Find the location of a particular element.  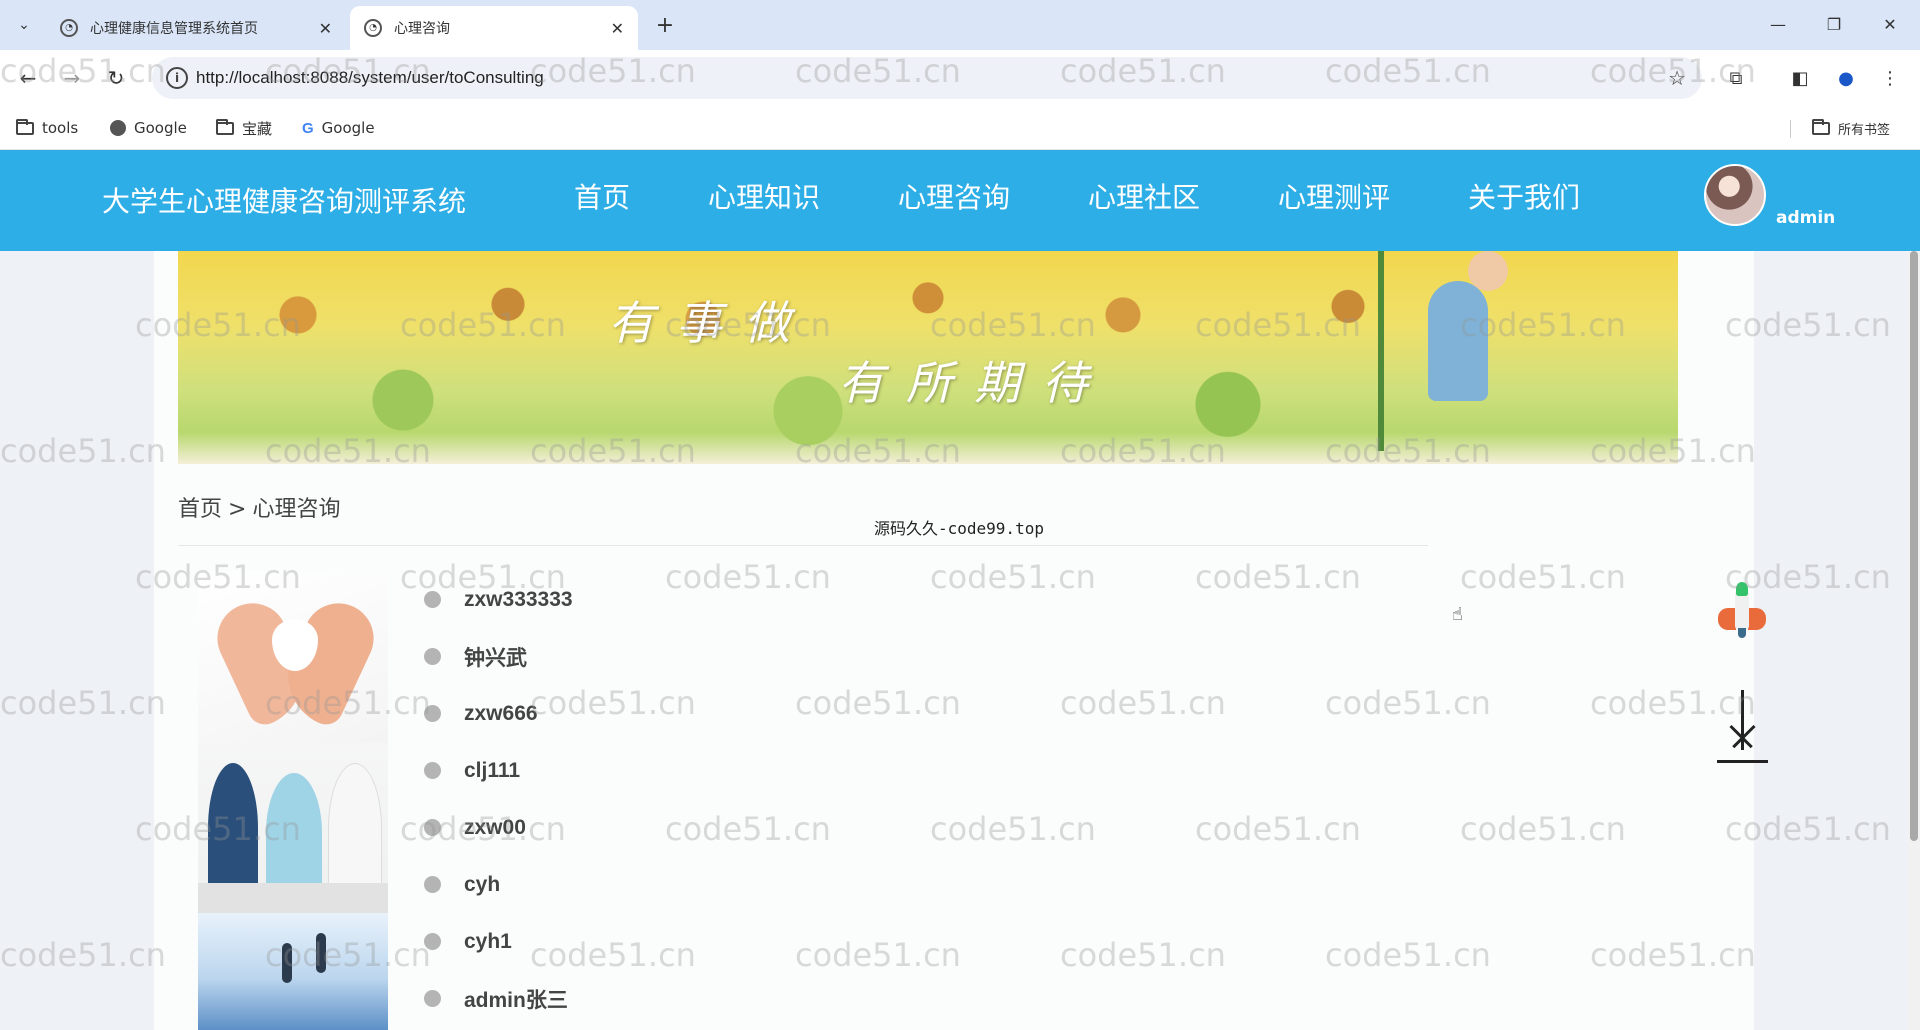

bookmark-label: tools is located at coordinates (60, 128).